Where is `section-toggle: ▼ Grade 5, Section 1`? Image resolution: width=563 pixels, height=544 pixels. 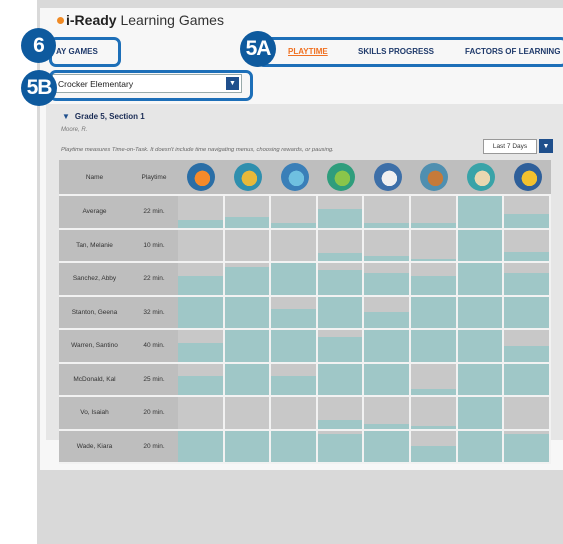
section-toggle: ▼ Grade 5, Section 1 is located at coordinates (103, 116).